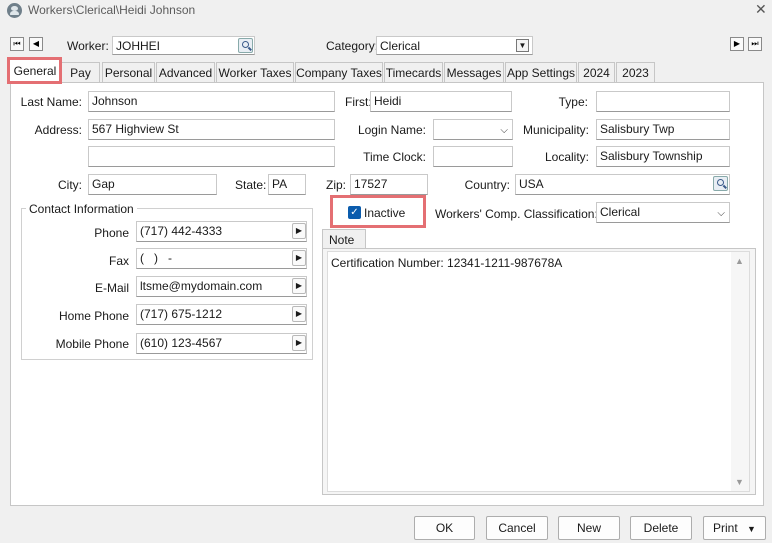  I want to click on home-phone-label: Home Phone, so click(93, 316).